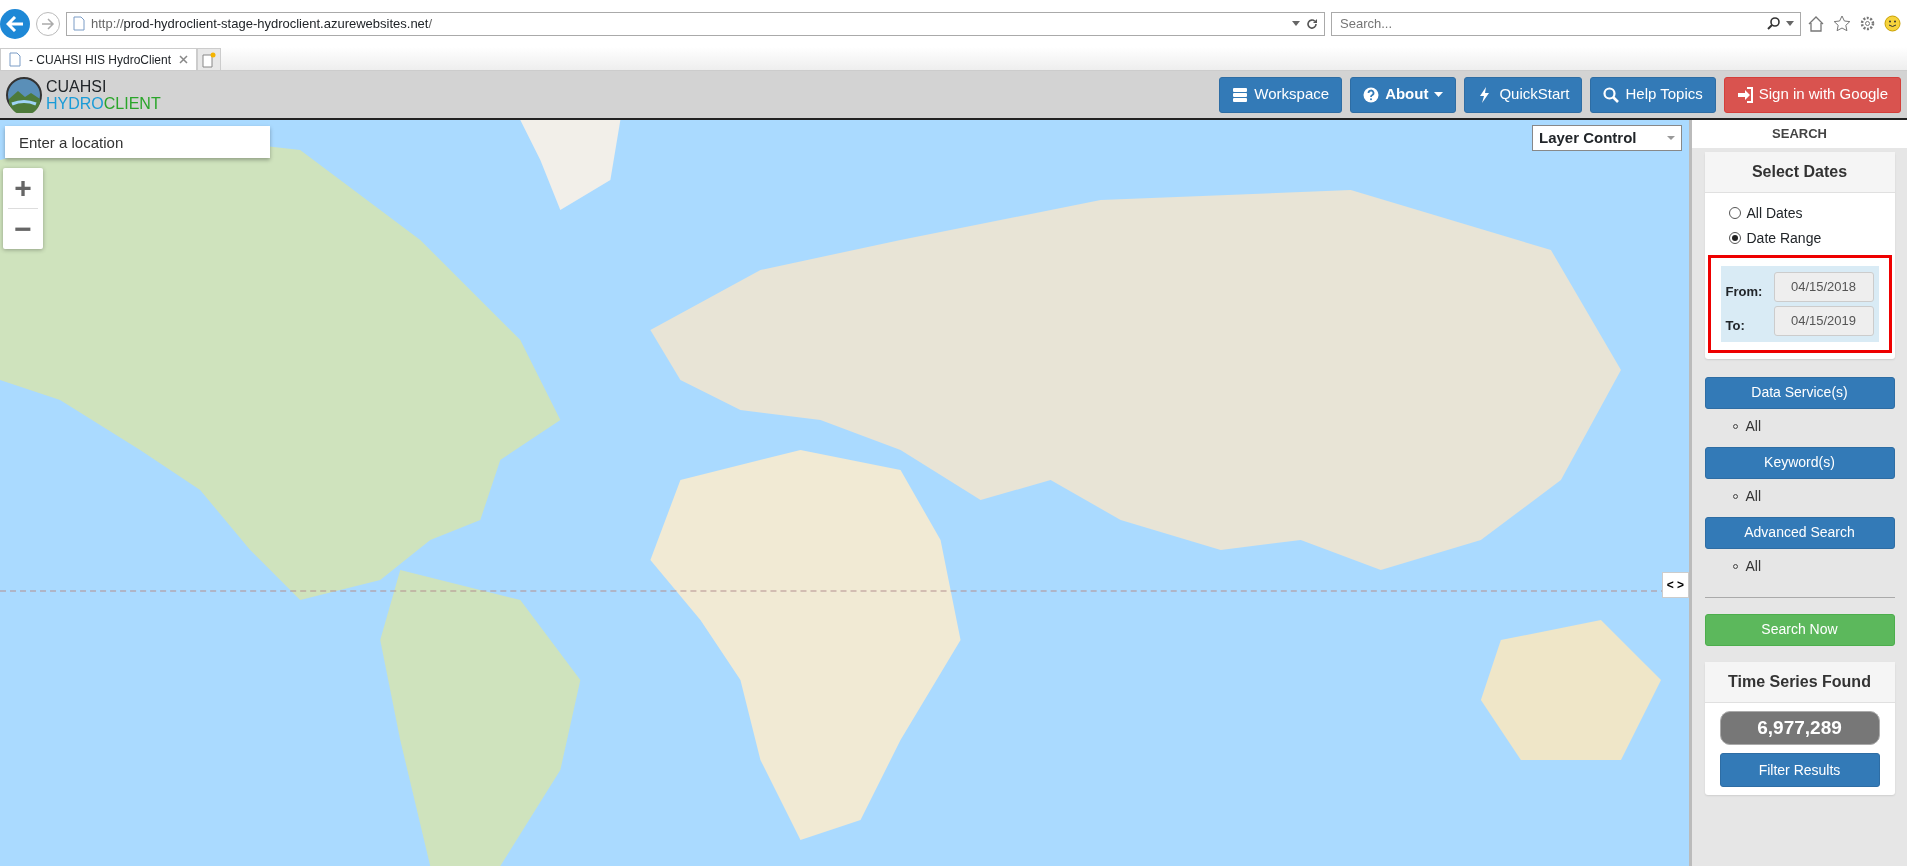  What do you see at coordinates (1774, 213) in the screenshot?
I see `radio-label: All Dates` at bounding box center [1774, 213].